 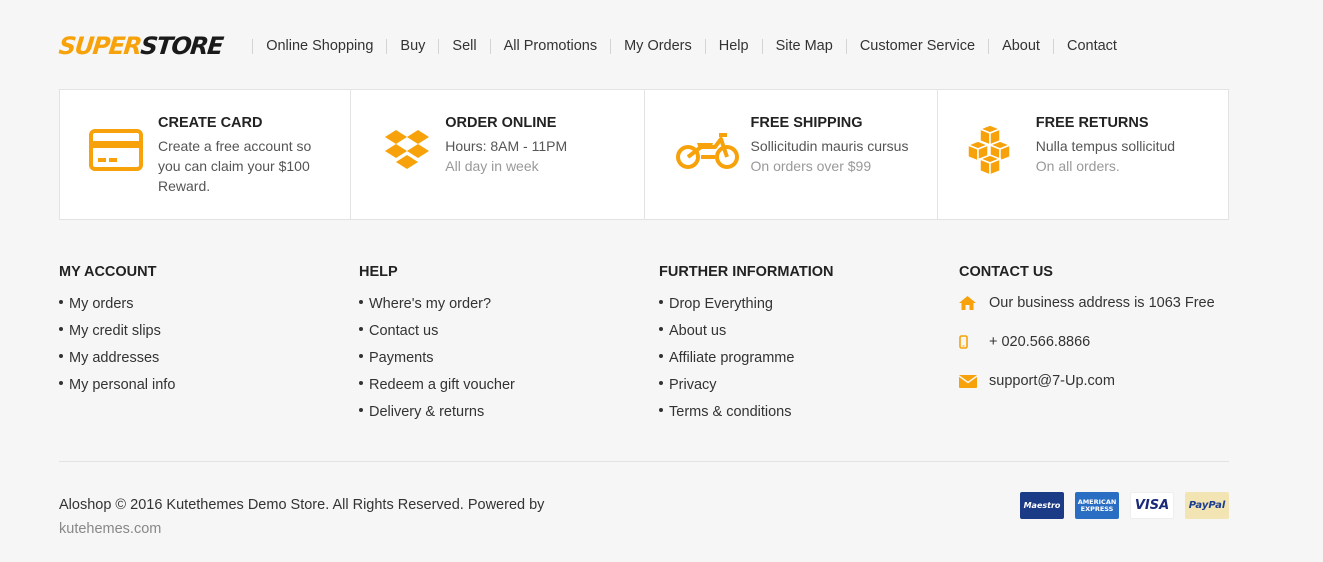 I want to click on list-item: Drop Everything, so click(x=746, y=304).